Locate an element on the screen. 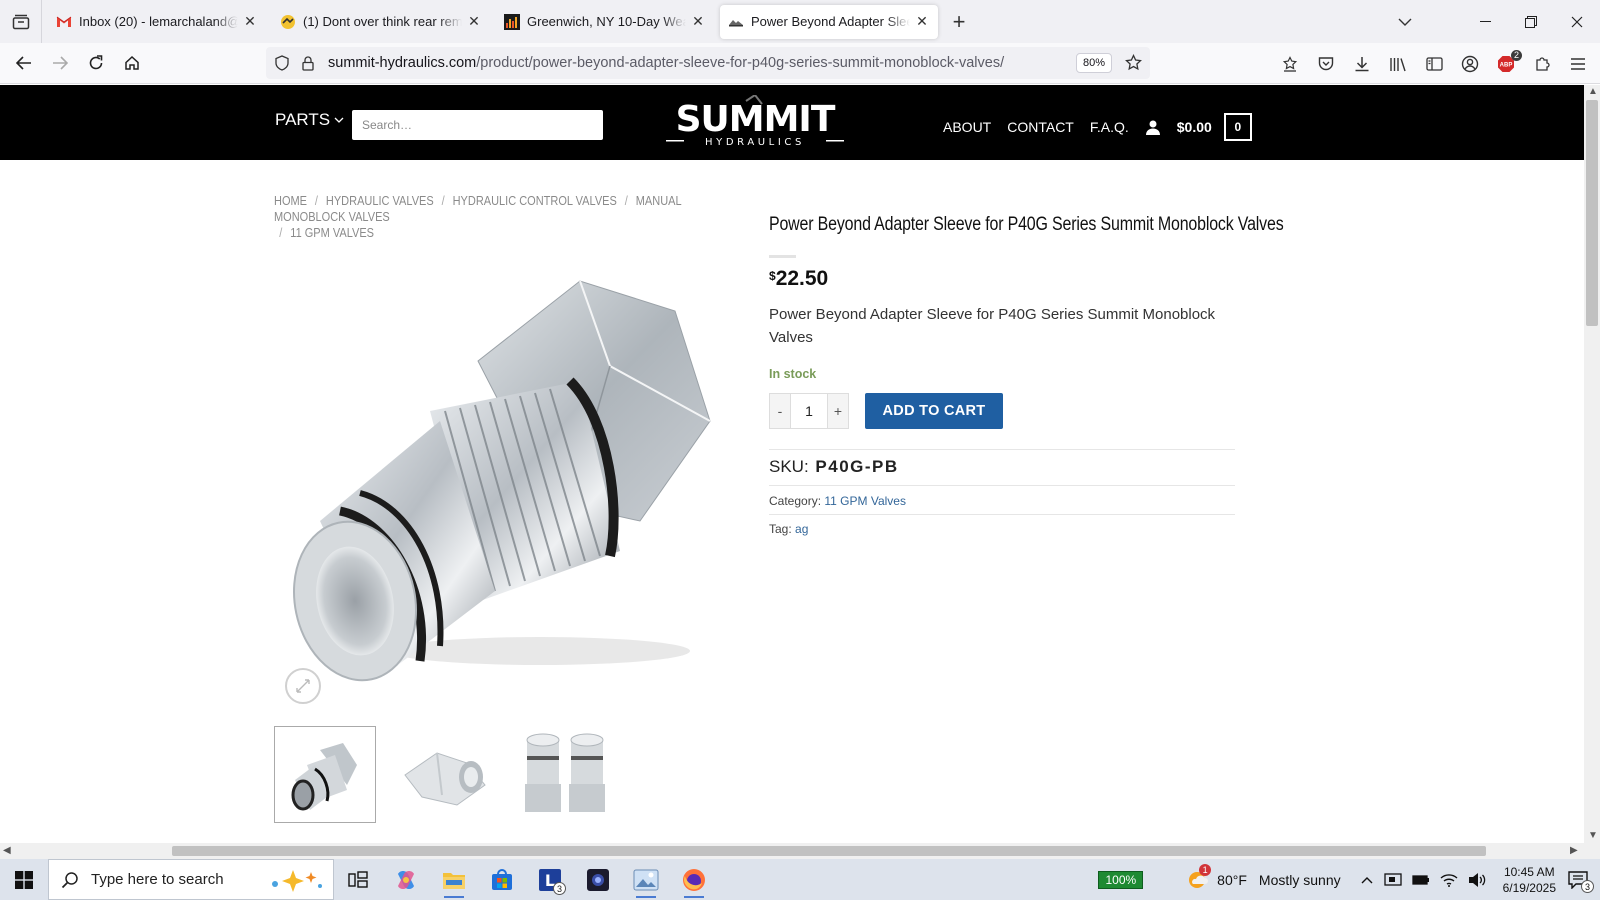 The width and height of the screenshot is (1600, 900). lens-app-button: L 3 is located at coordinates (550, 879).